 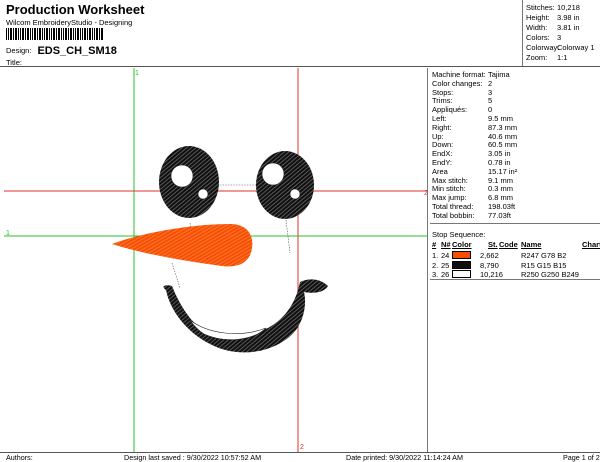 I want to click on needle-number: 26, so click(x=445, y=274).